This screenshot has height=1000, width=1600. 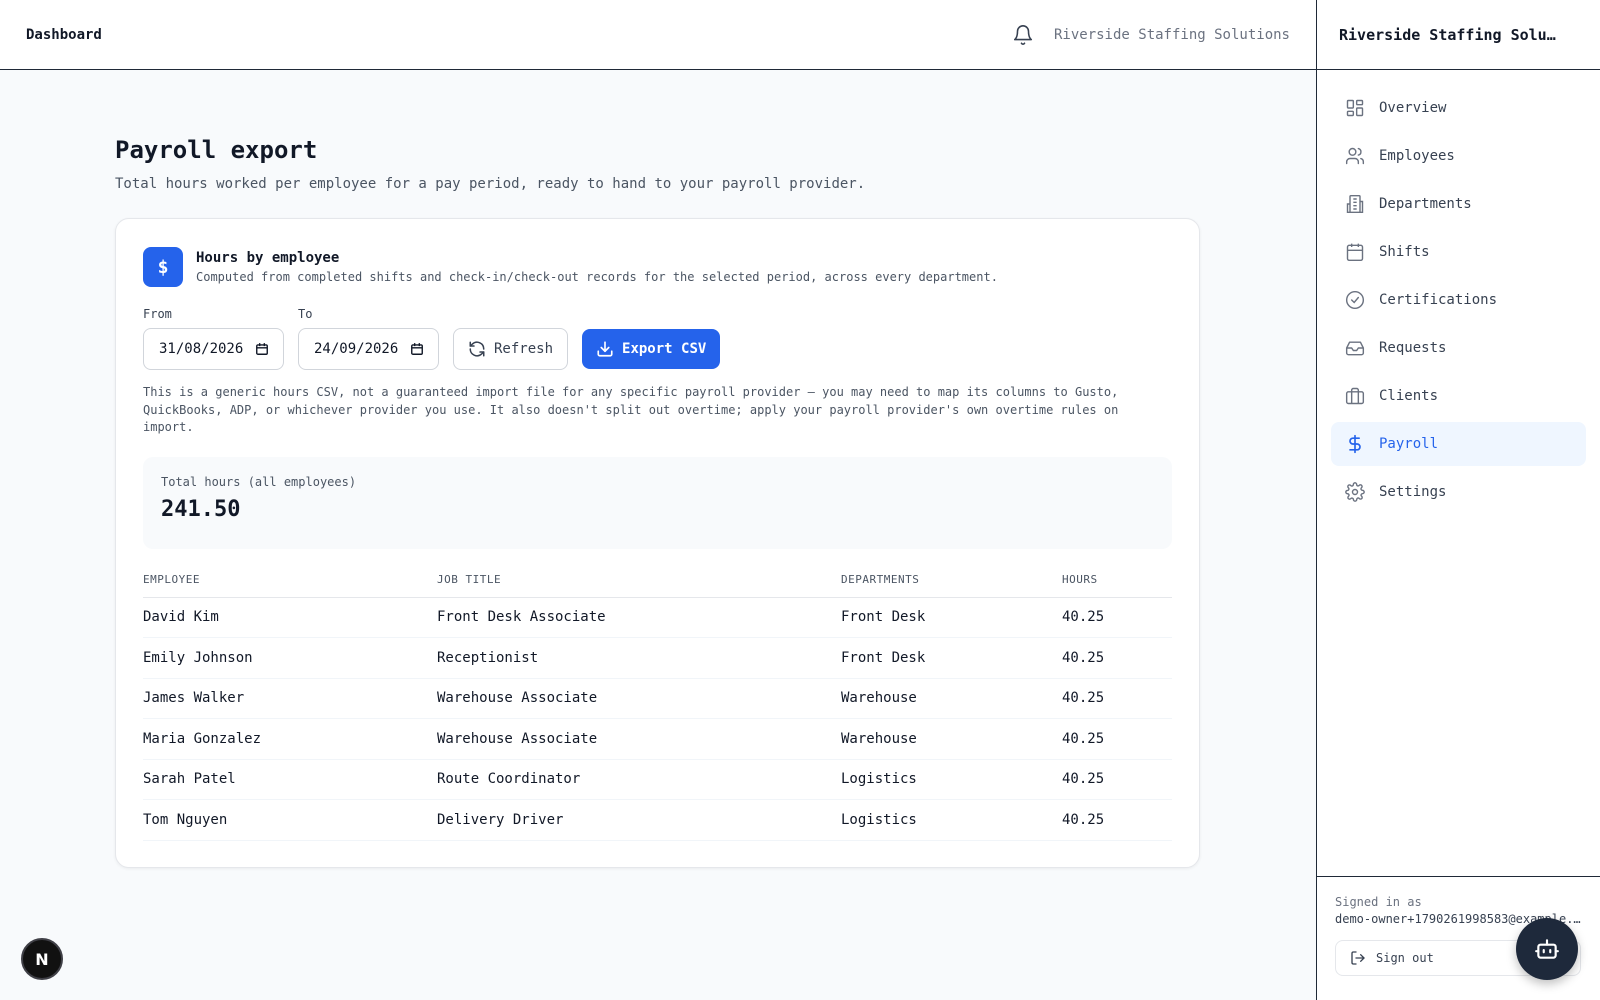 What do you see at coordinates (1409, 444) in the screenshot?
I see `sidebar-item-label: Payroll` at bounding box center [1409, 444].